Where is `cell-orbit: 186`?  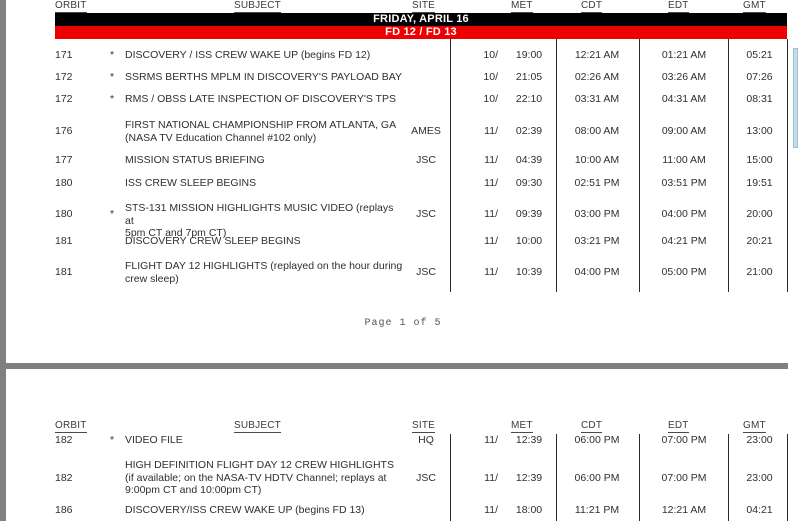
cell-orbit: 186 is located at coordinates (64, 510).